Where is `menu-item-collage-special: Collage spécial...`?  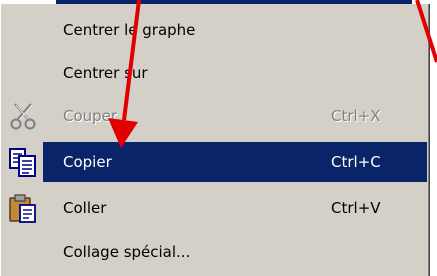 menu-item-collage-special: Collage spécial... is located at coordinates (216, 252).